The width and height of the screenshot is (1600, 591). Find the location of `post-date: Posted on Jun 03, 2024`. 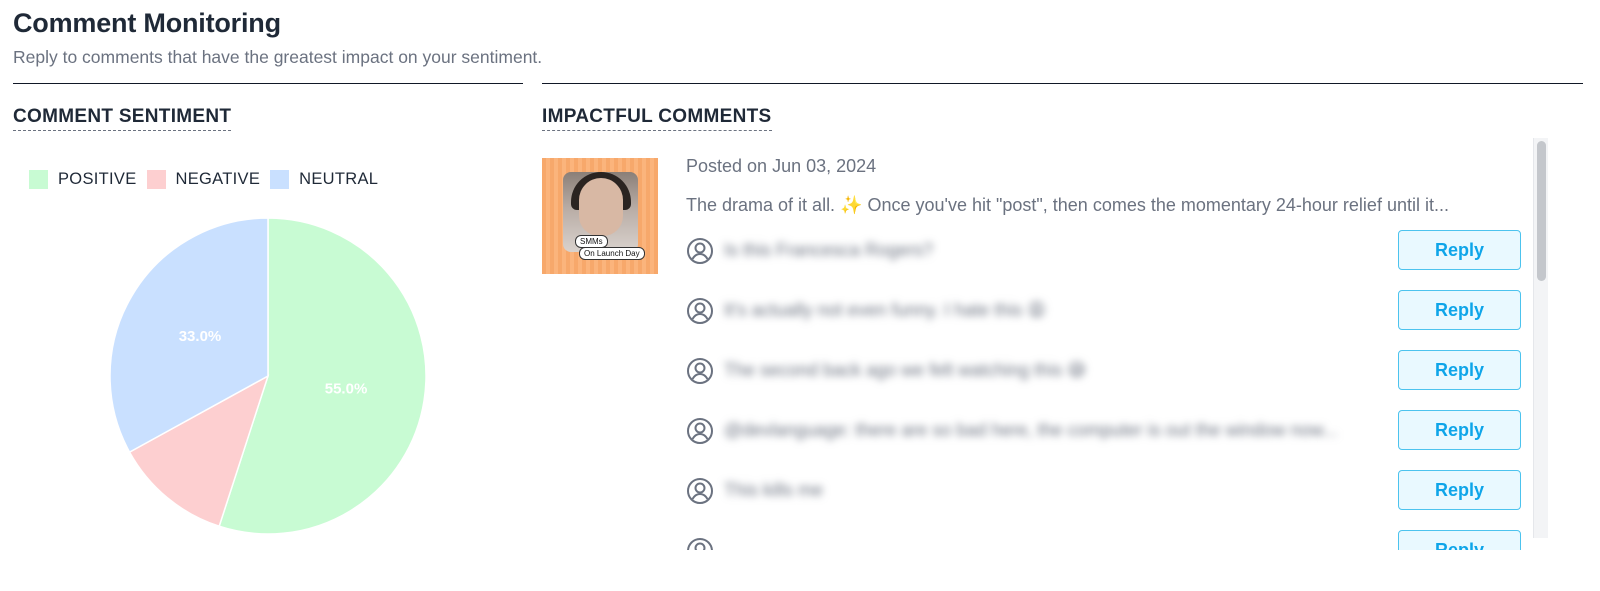

post-date: Posted on Jun 03, 2024 is located at coordinates (781, 166).